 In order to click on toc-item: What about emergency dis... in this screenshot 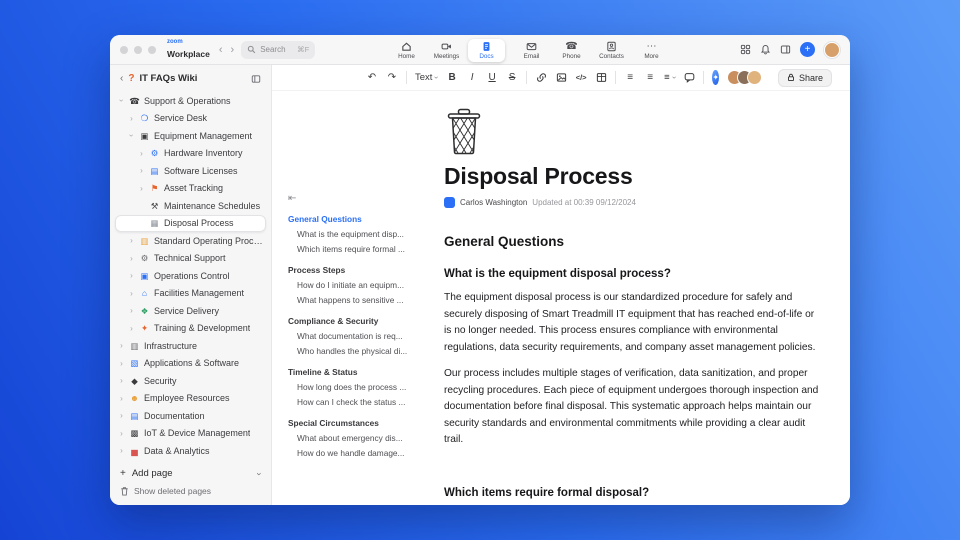, I will do `click(356, 437)`.